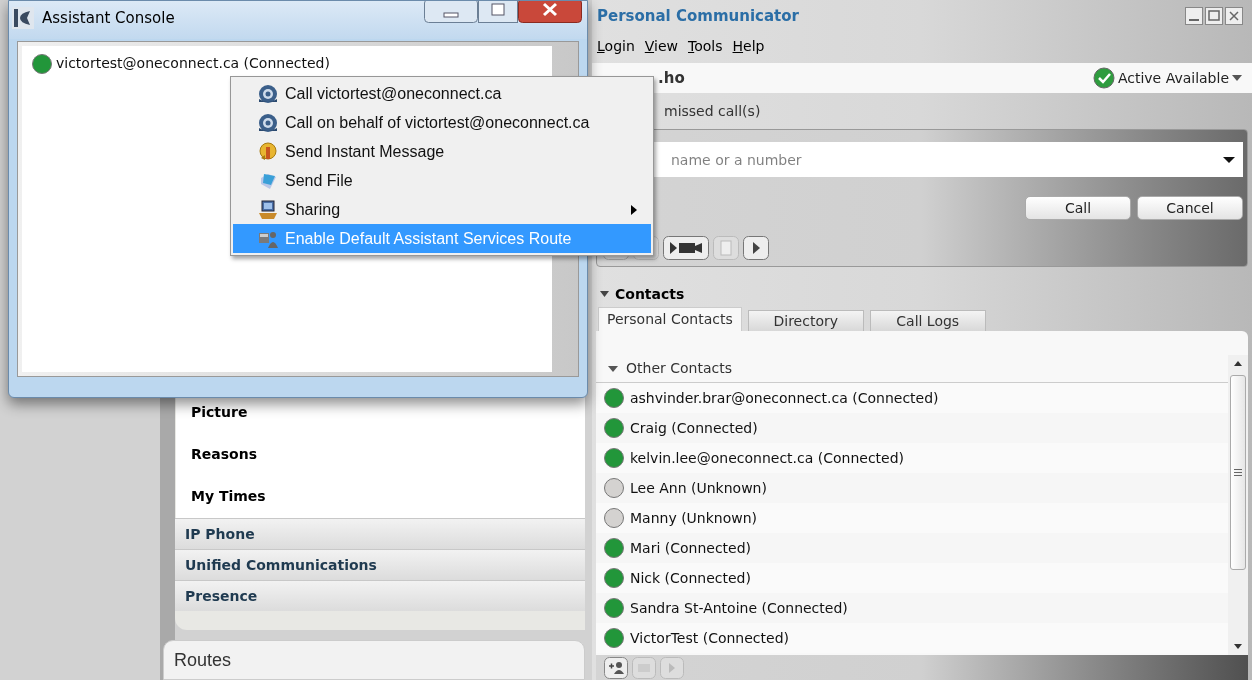 Image resolution: width=1252 pixels, height=680 pixels. I want to click on call-button: Call, so click(1078, 208).